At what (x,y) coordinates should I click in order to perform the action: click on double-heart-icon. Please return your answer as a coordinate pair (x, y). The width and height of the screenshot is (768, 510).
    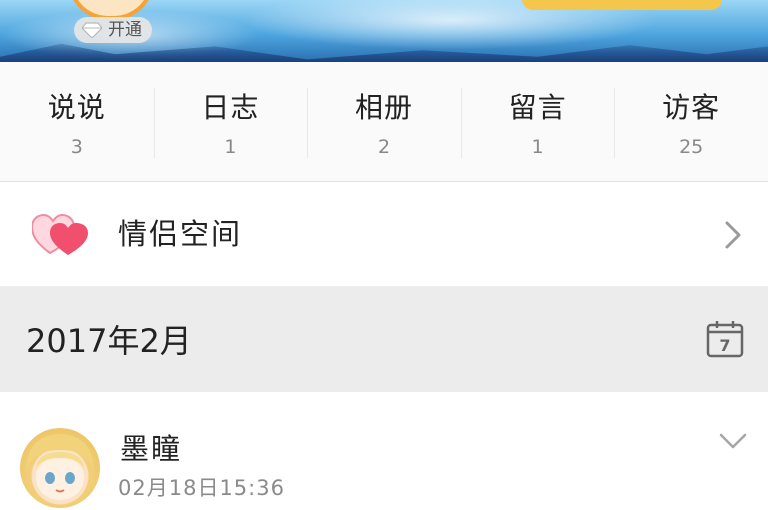
    Looking at the image, I should click on (60, 234).